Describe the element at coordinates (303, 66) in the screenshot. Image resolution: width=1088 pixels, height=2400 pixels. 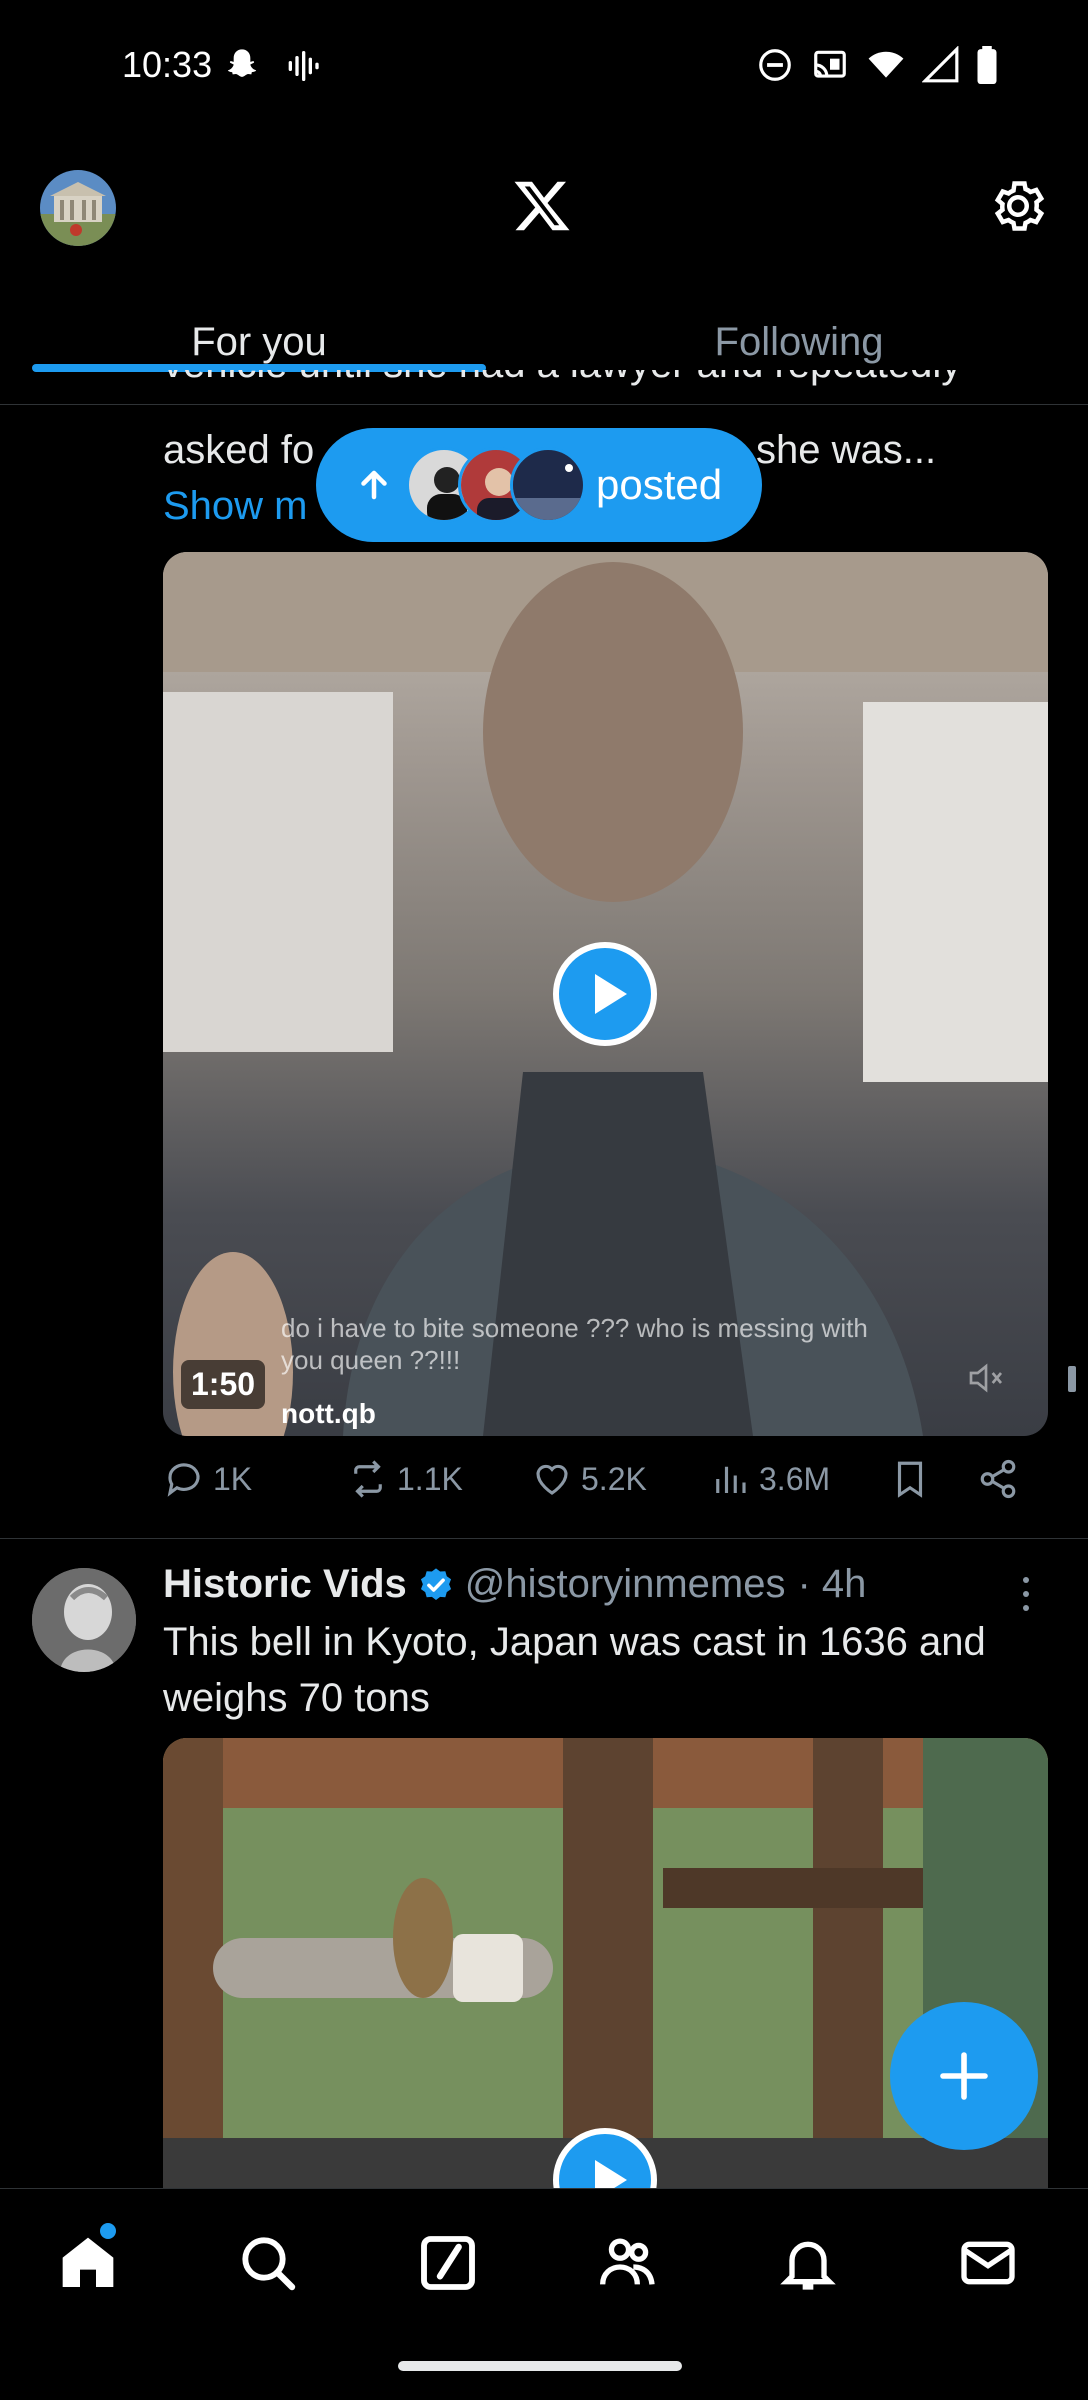
I see `voice-icon` at that location.